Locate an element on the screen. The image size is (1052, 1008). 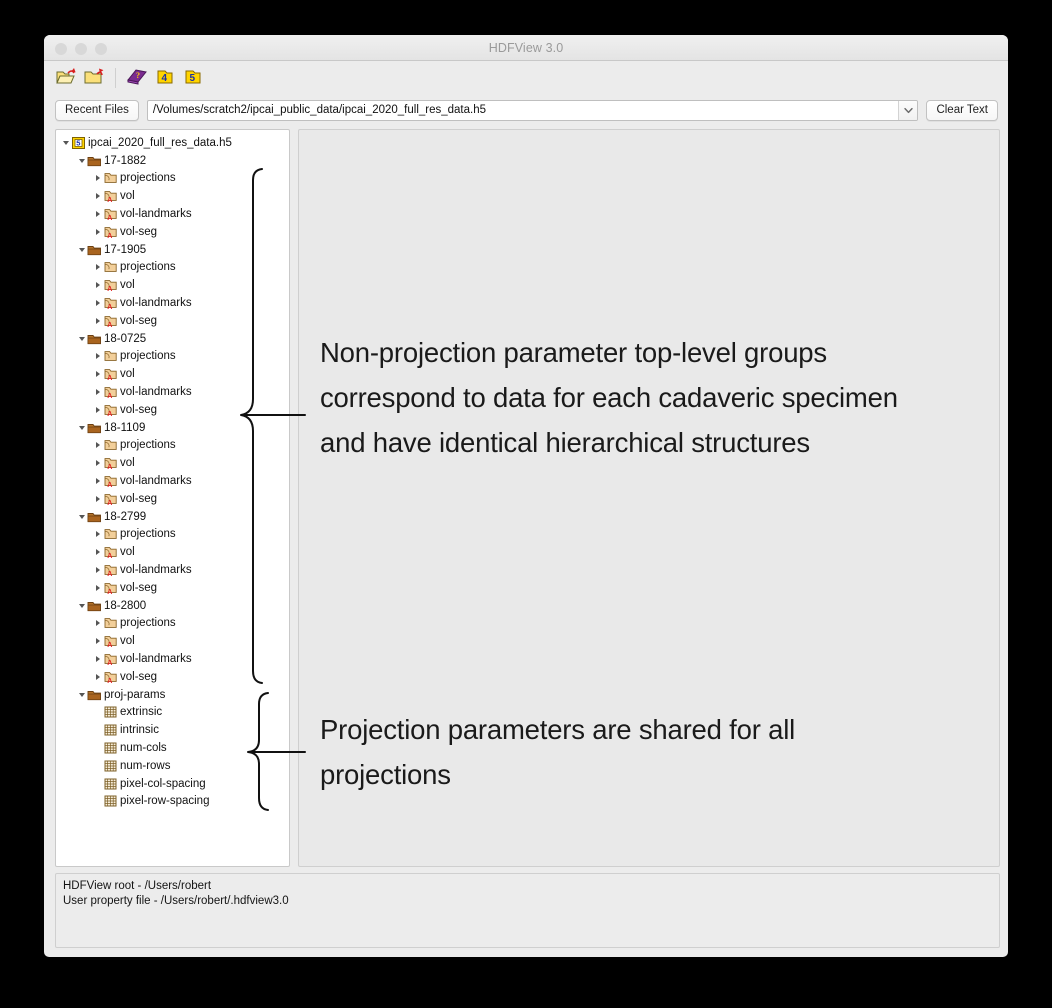
tree-item-18-1109: 18-1109 is located at coordinates (174, 428).